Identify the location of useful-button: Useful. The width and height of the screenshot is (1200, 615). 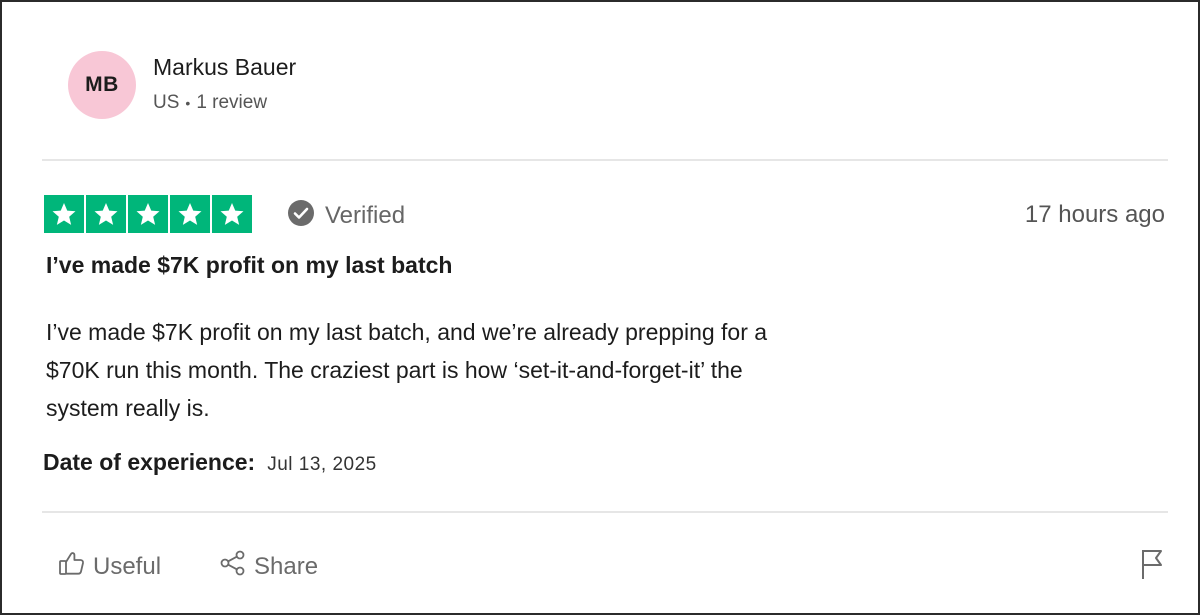
(109, 566).